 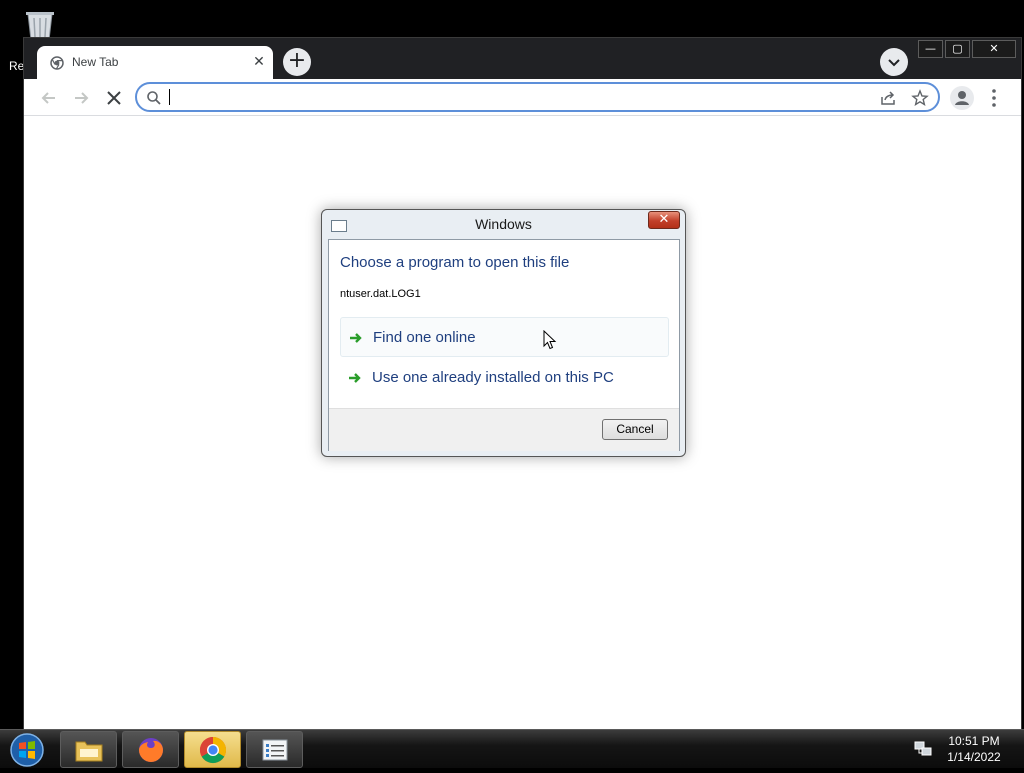 I want to click on tab-search-button, so click(x=894, y=62).